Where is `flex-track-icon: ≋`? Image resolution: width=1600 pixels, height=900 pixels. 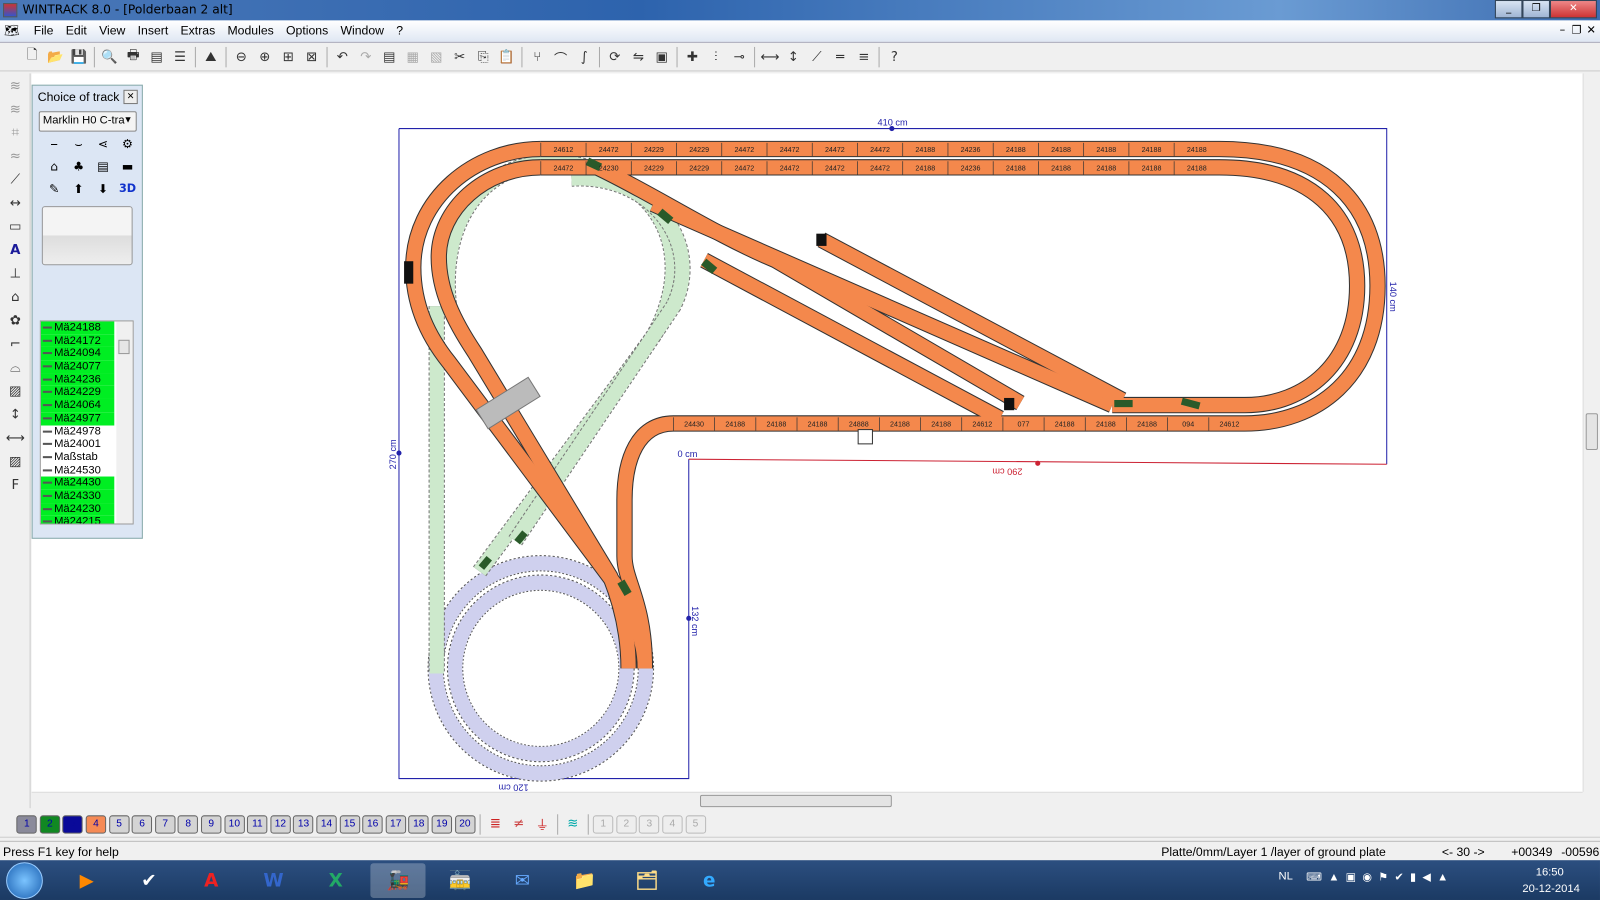 flex-track-icon: ≋ is located at coordinates (15, 85).